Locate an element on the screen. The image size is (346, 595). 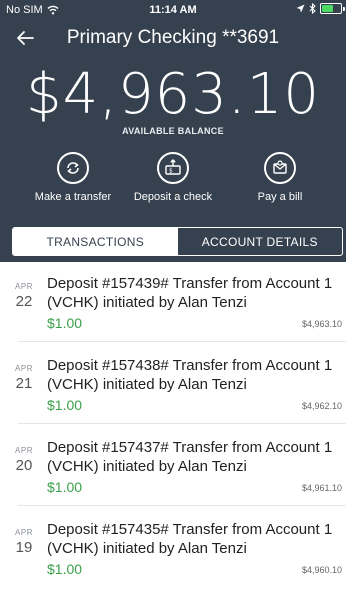
status-time: 11:14 AM is located at coordinates (173, 10).